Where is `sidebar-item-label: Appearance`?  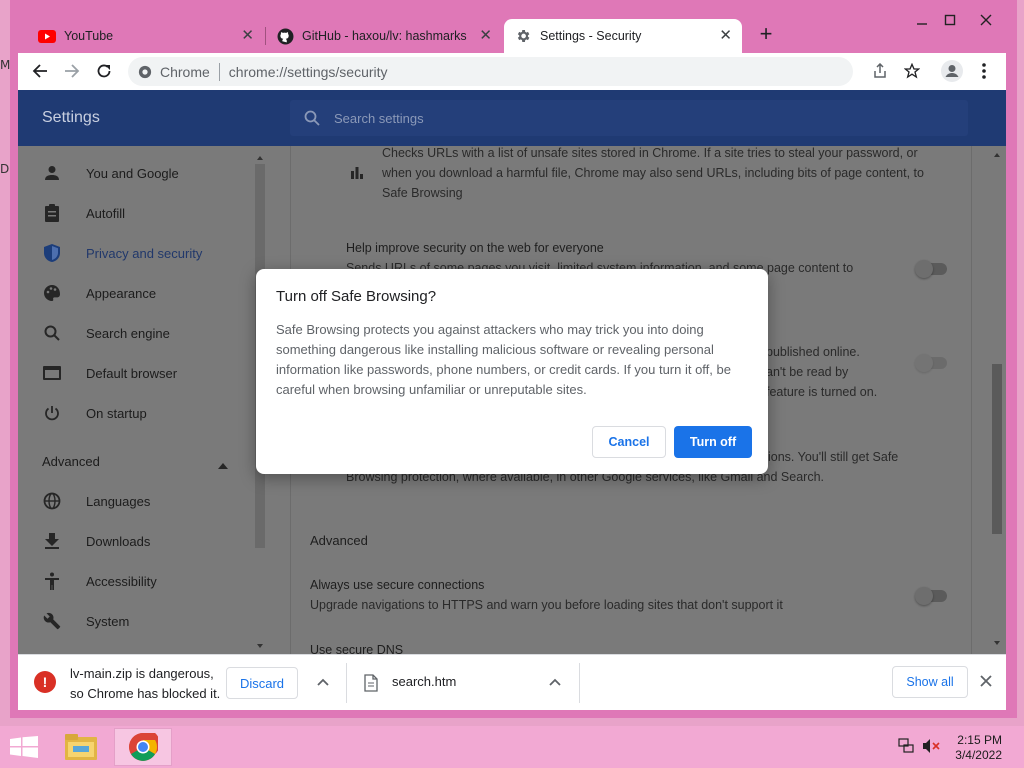 sidebar-item-label: Appearance is located at coordinates (121, 293).